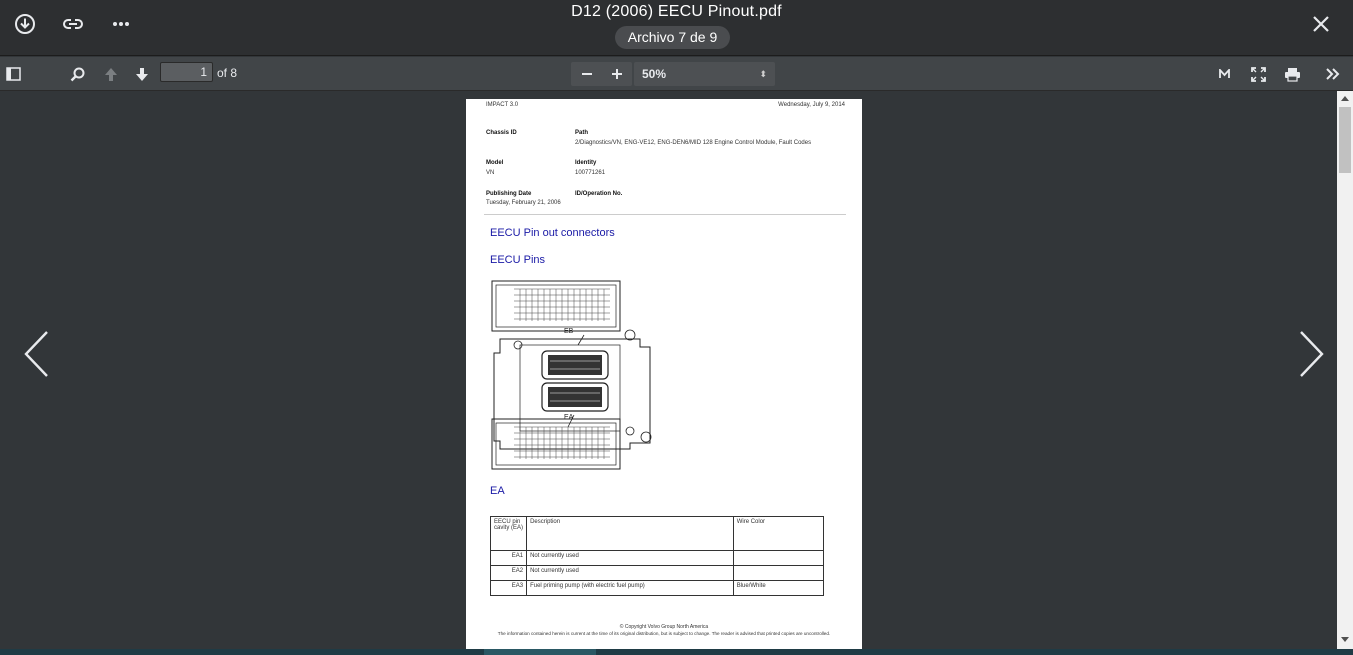 The height and width of the screenshot is (655, 1353). Describe the element at coordinates (508, 588) in the screenshot. I see `pin-cell: EA3` at that location.